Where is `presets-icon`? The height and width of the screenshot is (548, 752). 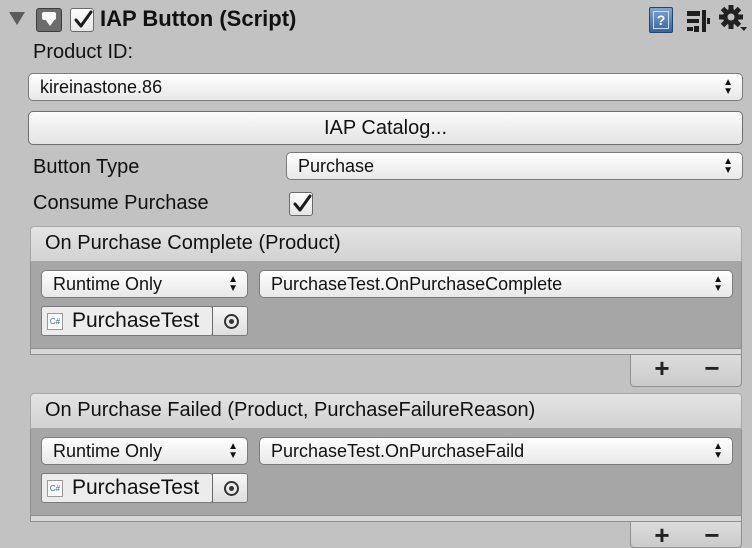 presets-icon is located at coordinates (698, 21).